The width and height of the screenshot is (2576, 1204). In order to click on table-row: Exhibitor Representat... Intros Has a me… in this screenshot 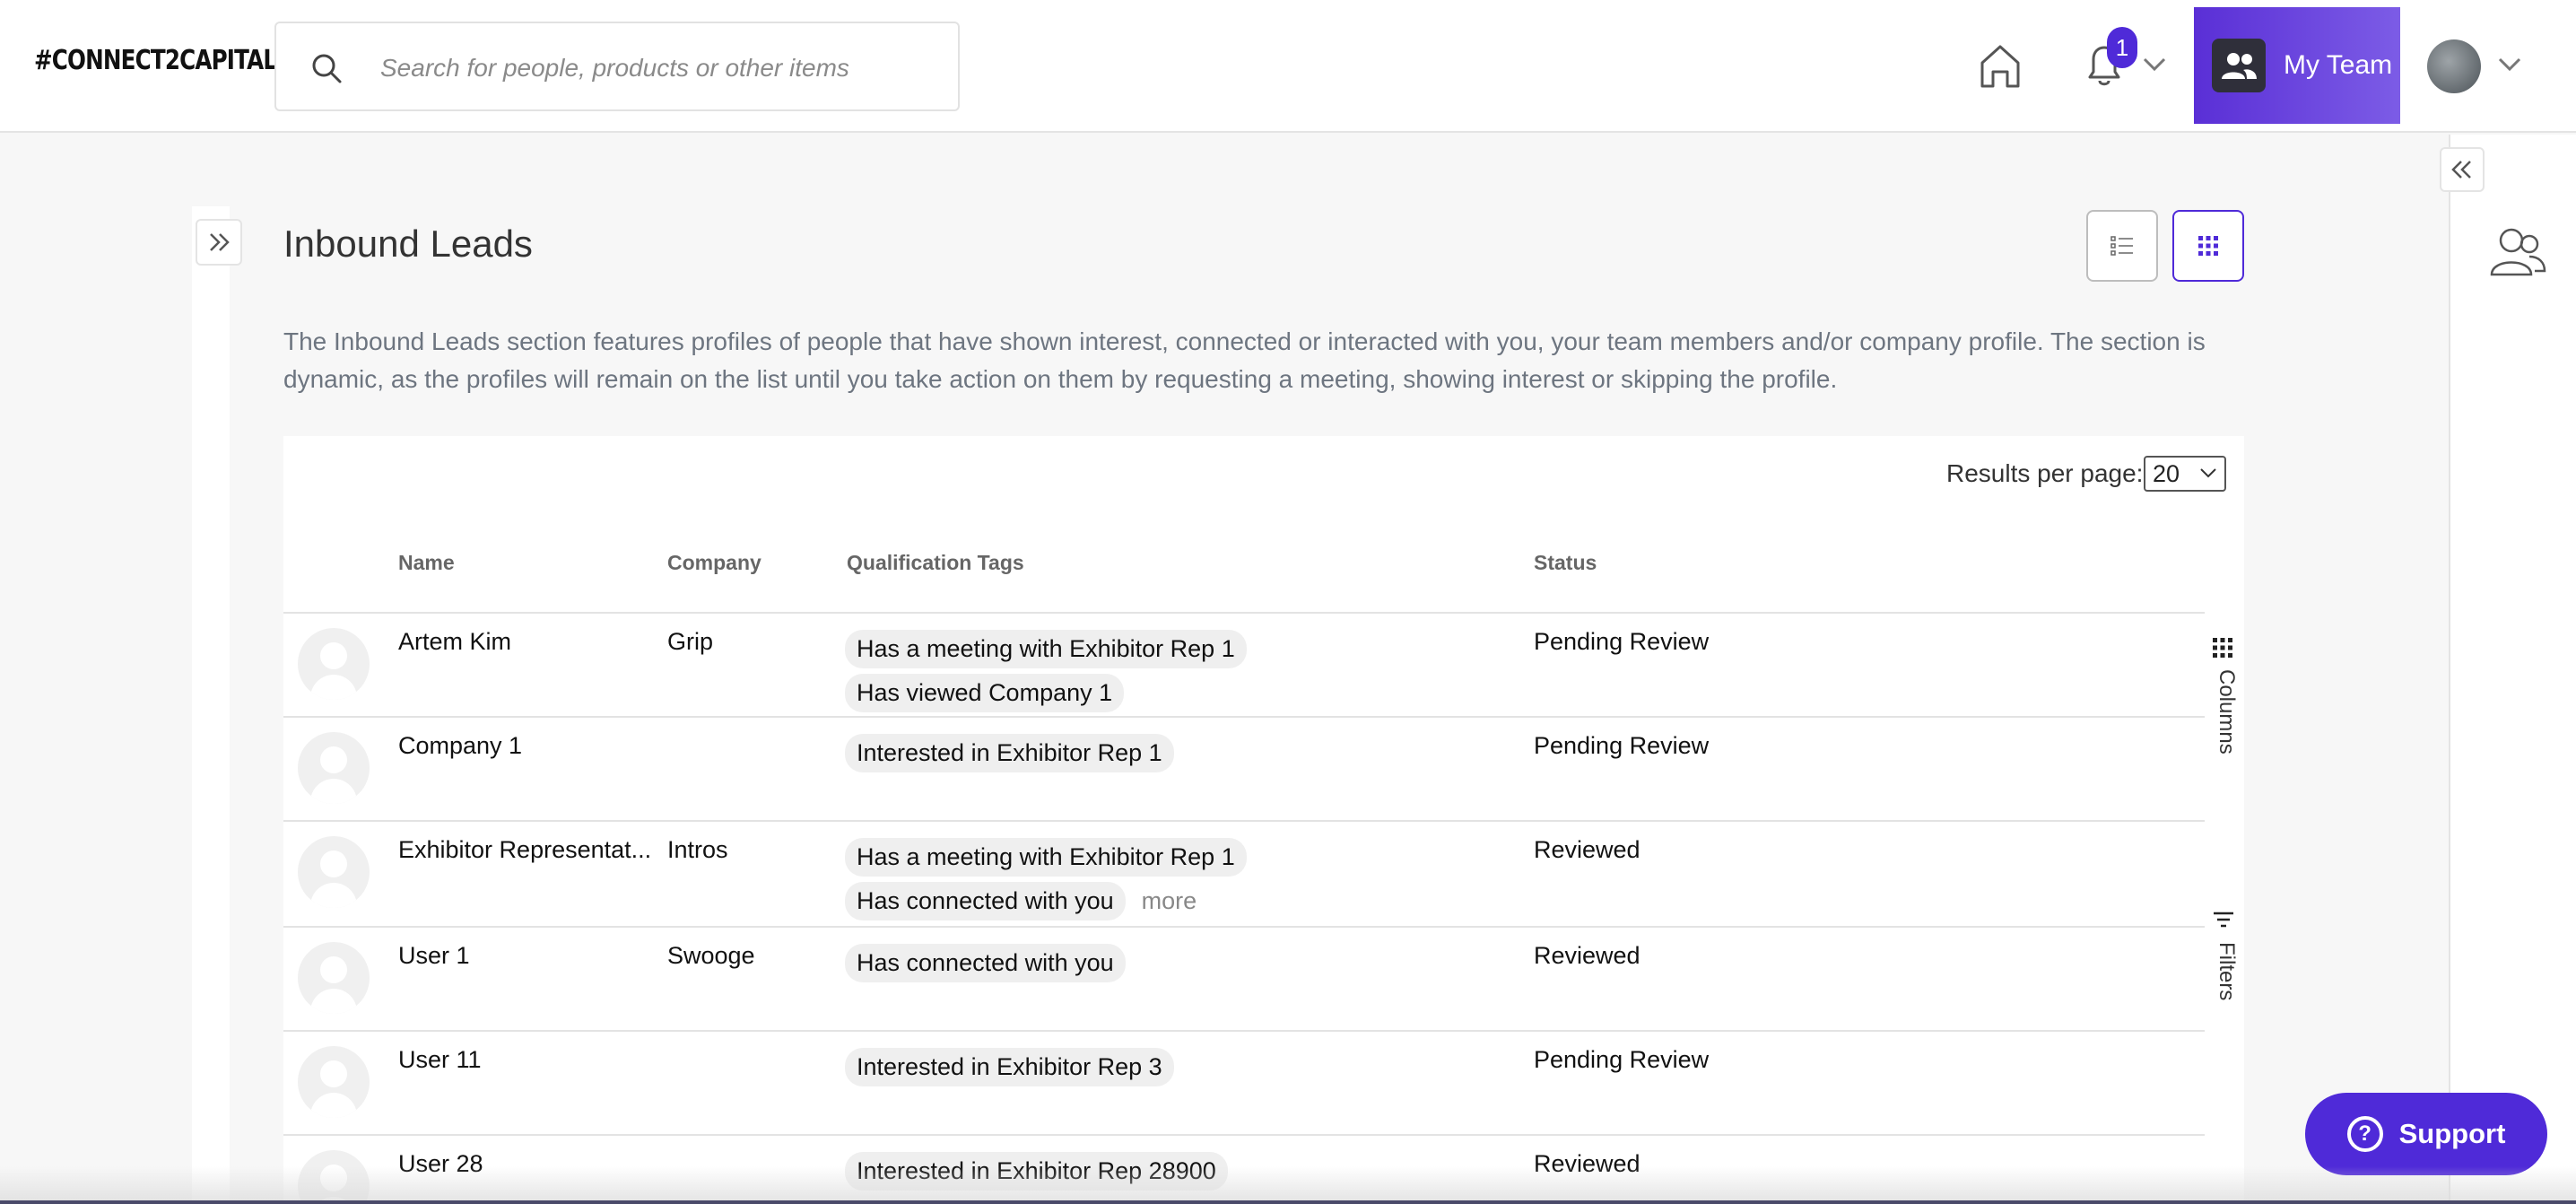, I will do `click(1244, 873)`.